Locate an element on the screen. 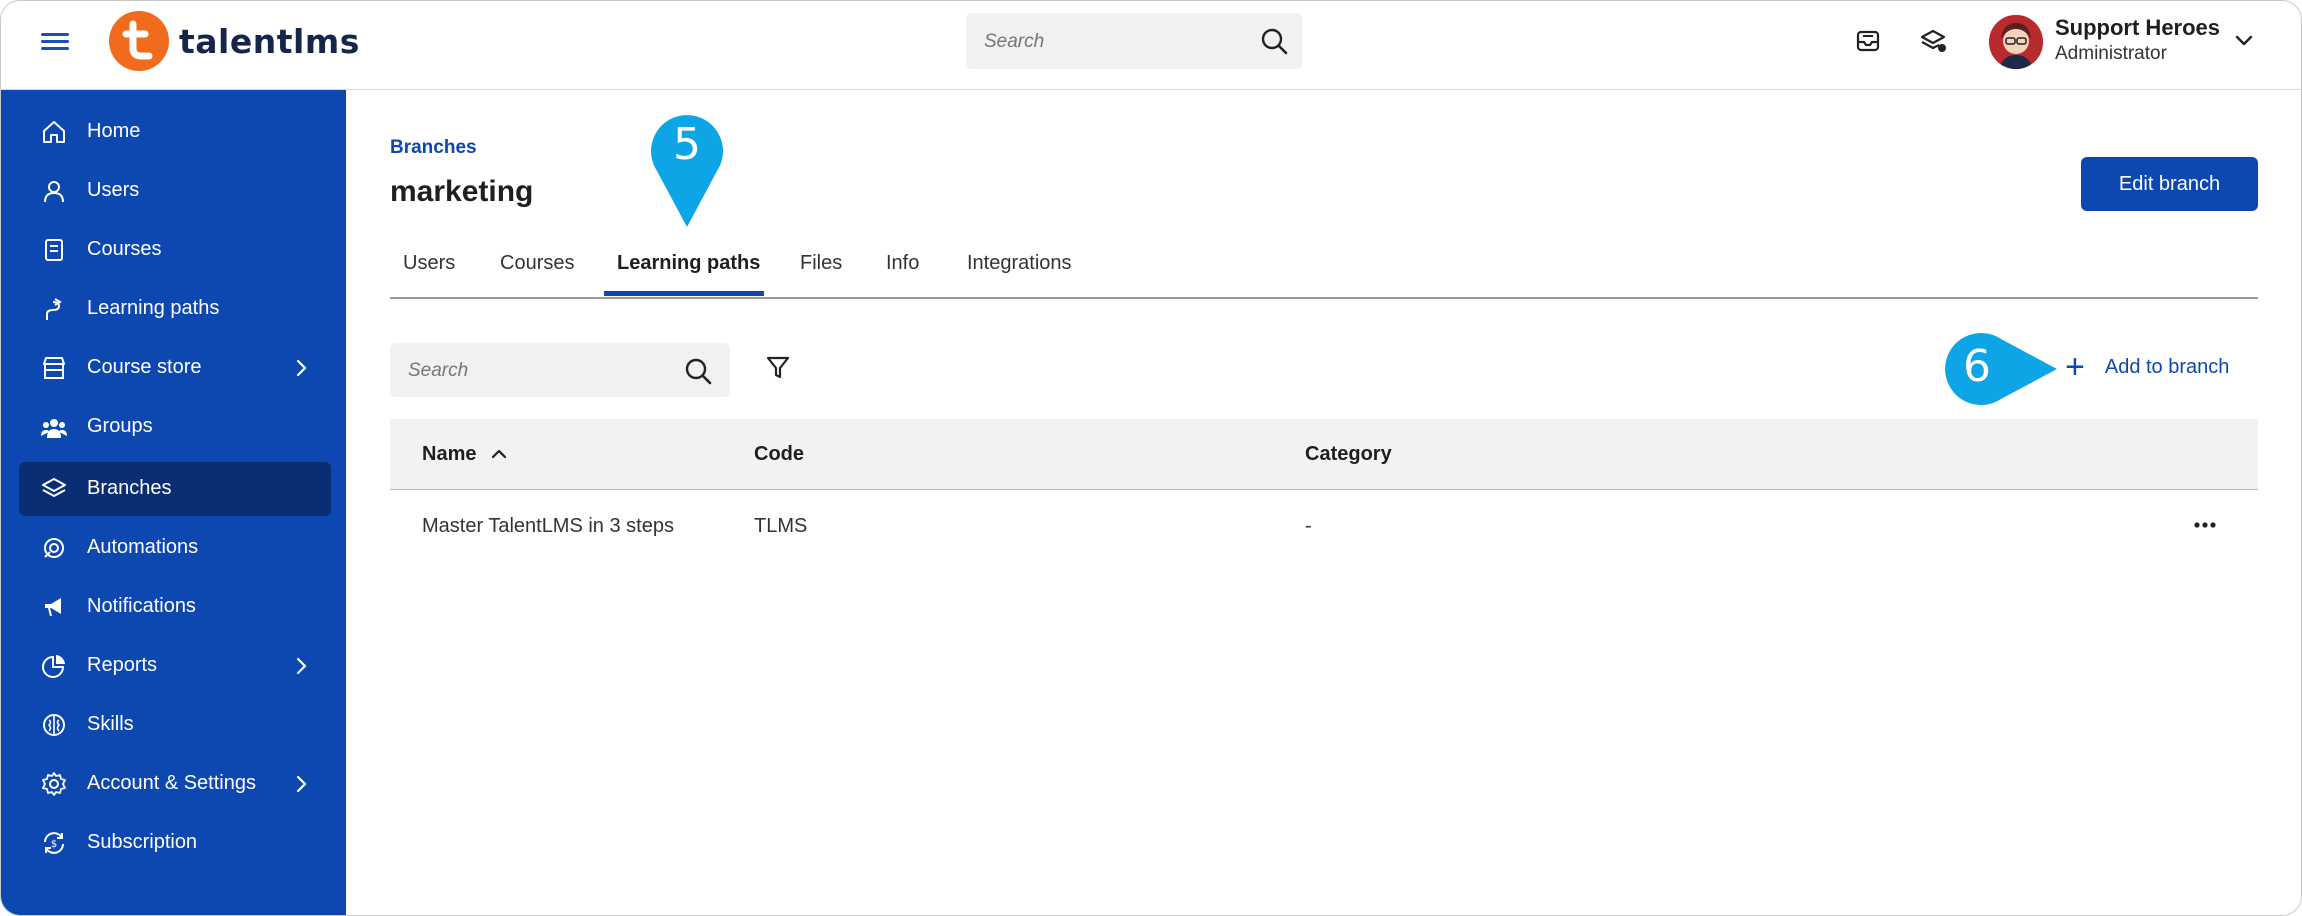 This screenshot has width=2302, height=916. sidebar-item-label: Groups is located at coordinates (120, 426).